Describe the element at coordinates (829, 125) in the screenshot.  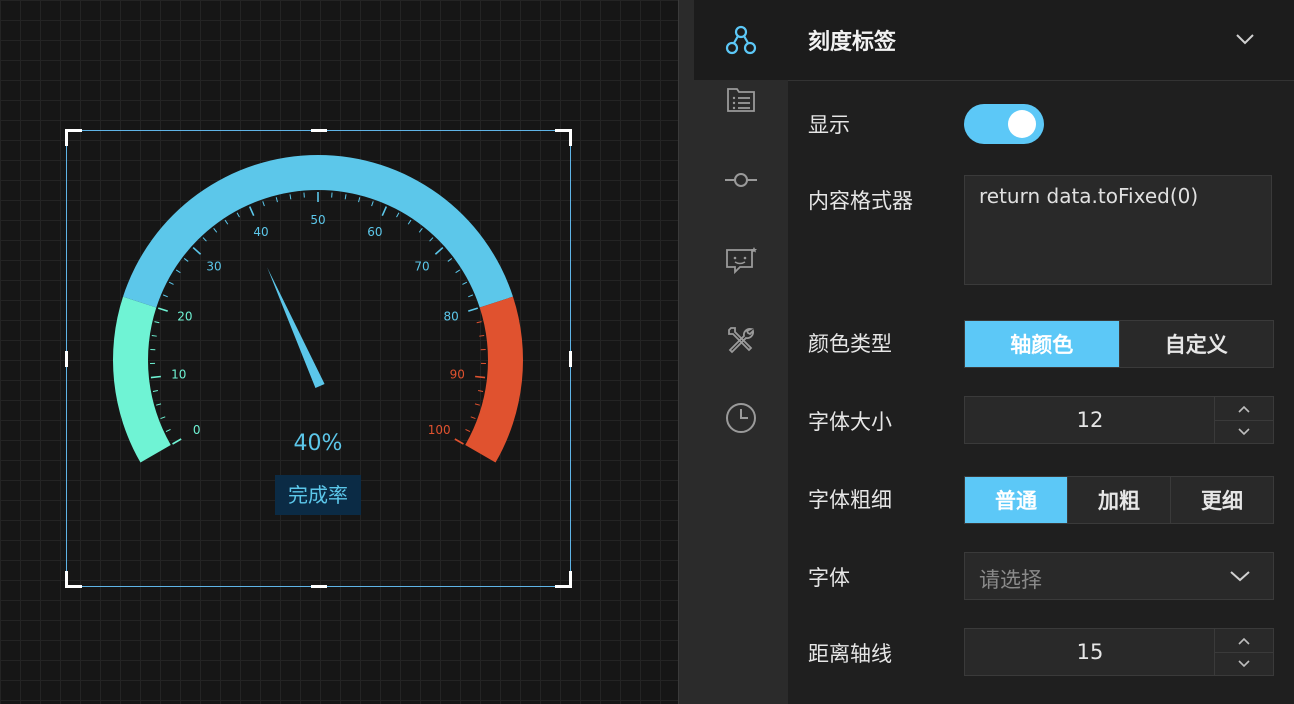
I see `show-label: 显示` at that location.